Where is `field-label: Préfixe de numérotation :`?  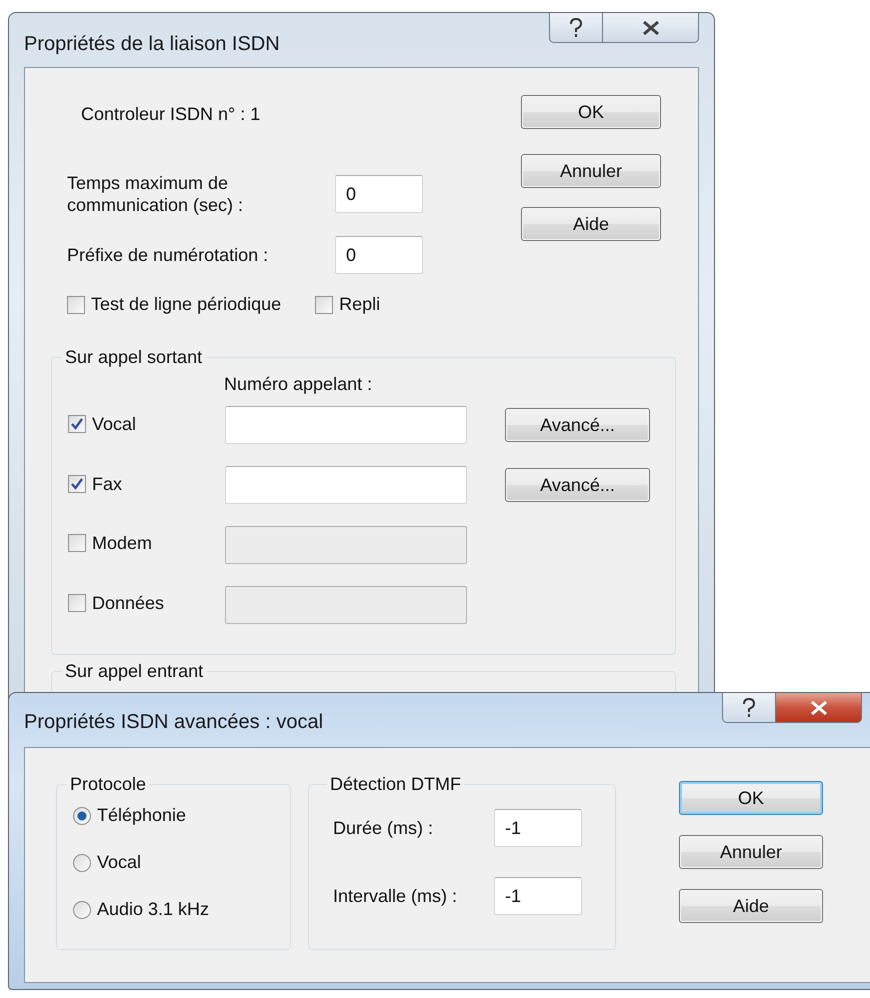 field-label: Préfixe de numérotation : is located at coordinates (168, 255).